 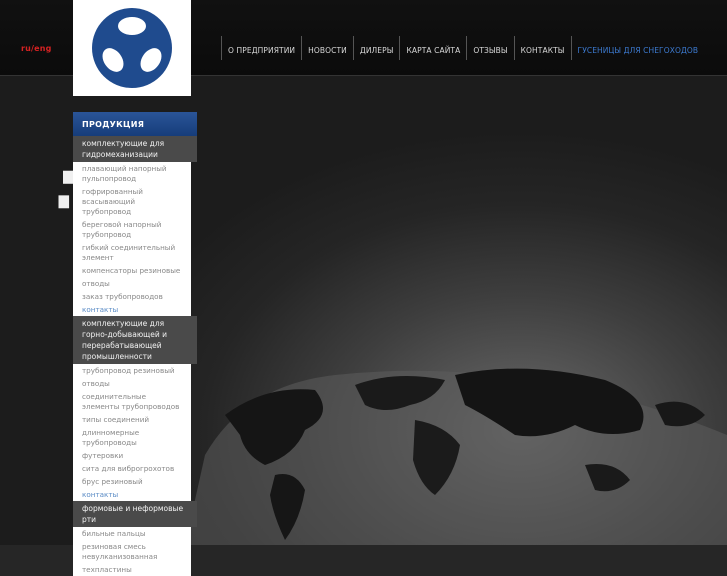 I want to click on sidebar-link: соединительные элементы трубопроводов, so click(x=132, y=401).